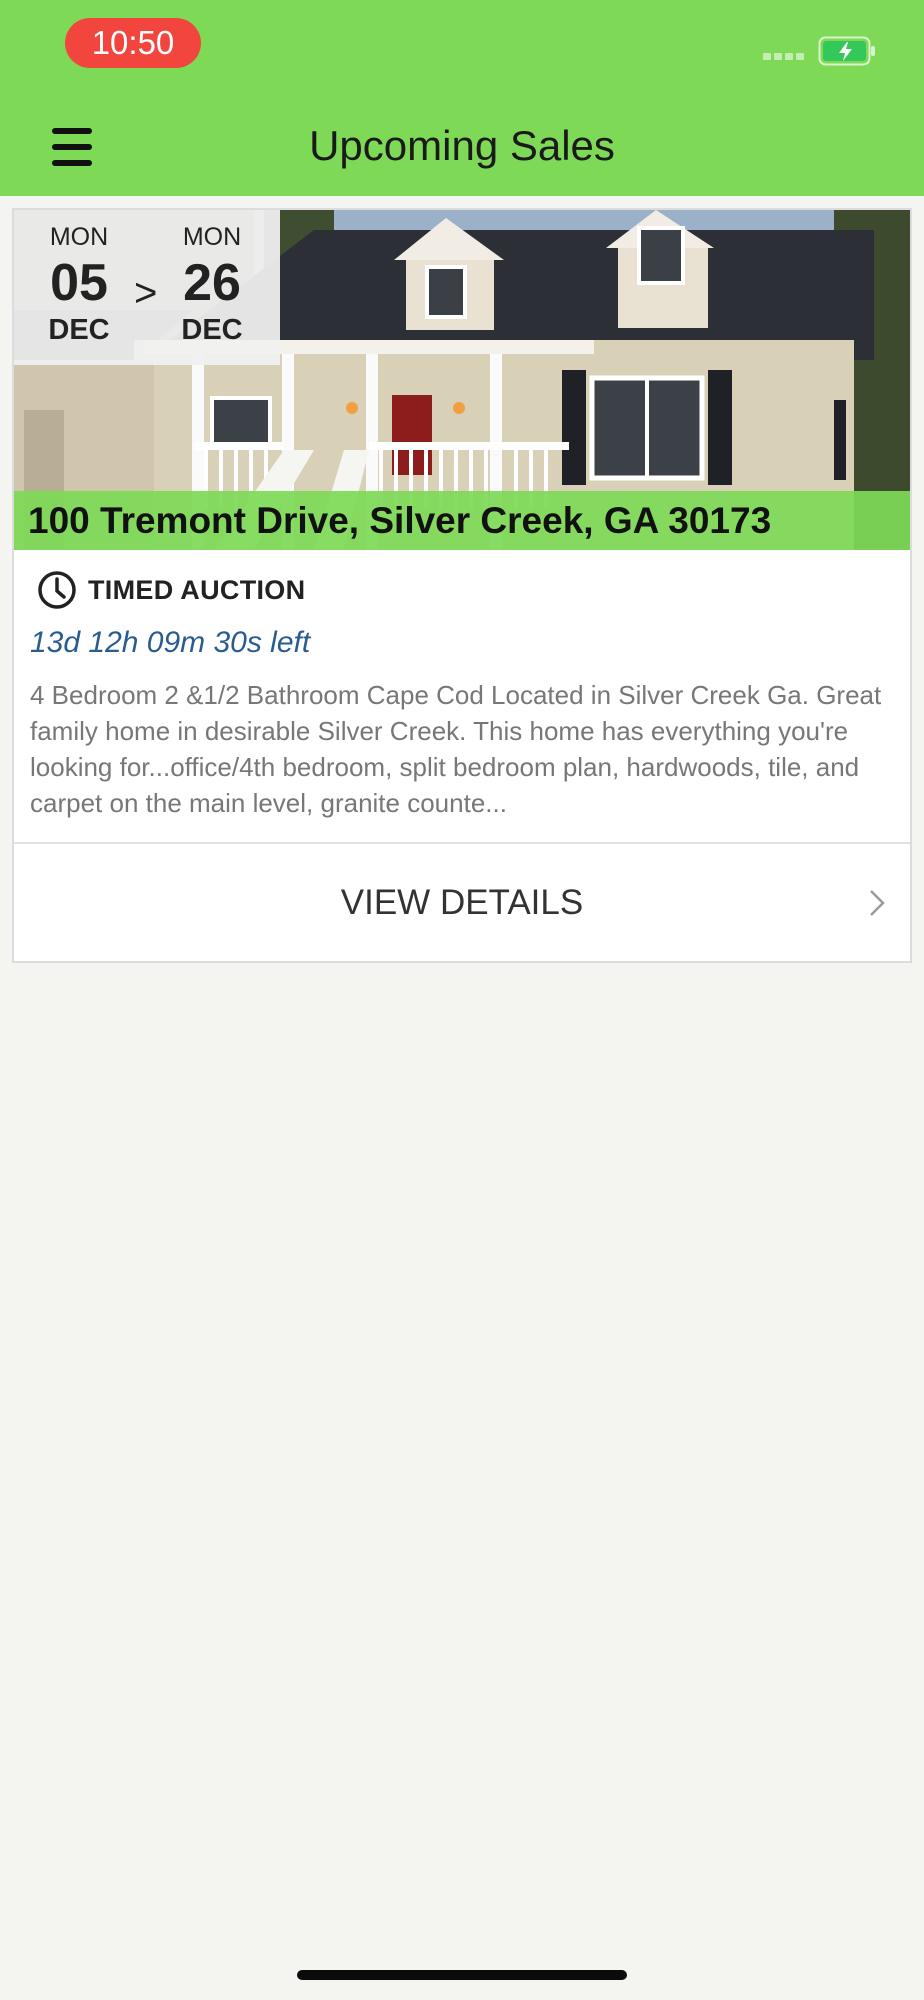 This screenshot has height=2000, width=924. Describe the element at coordinates (170, 642) in the screenshot. I see `time-remaining: 13d 12h 09m 30s left` at that location.